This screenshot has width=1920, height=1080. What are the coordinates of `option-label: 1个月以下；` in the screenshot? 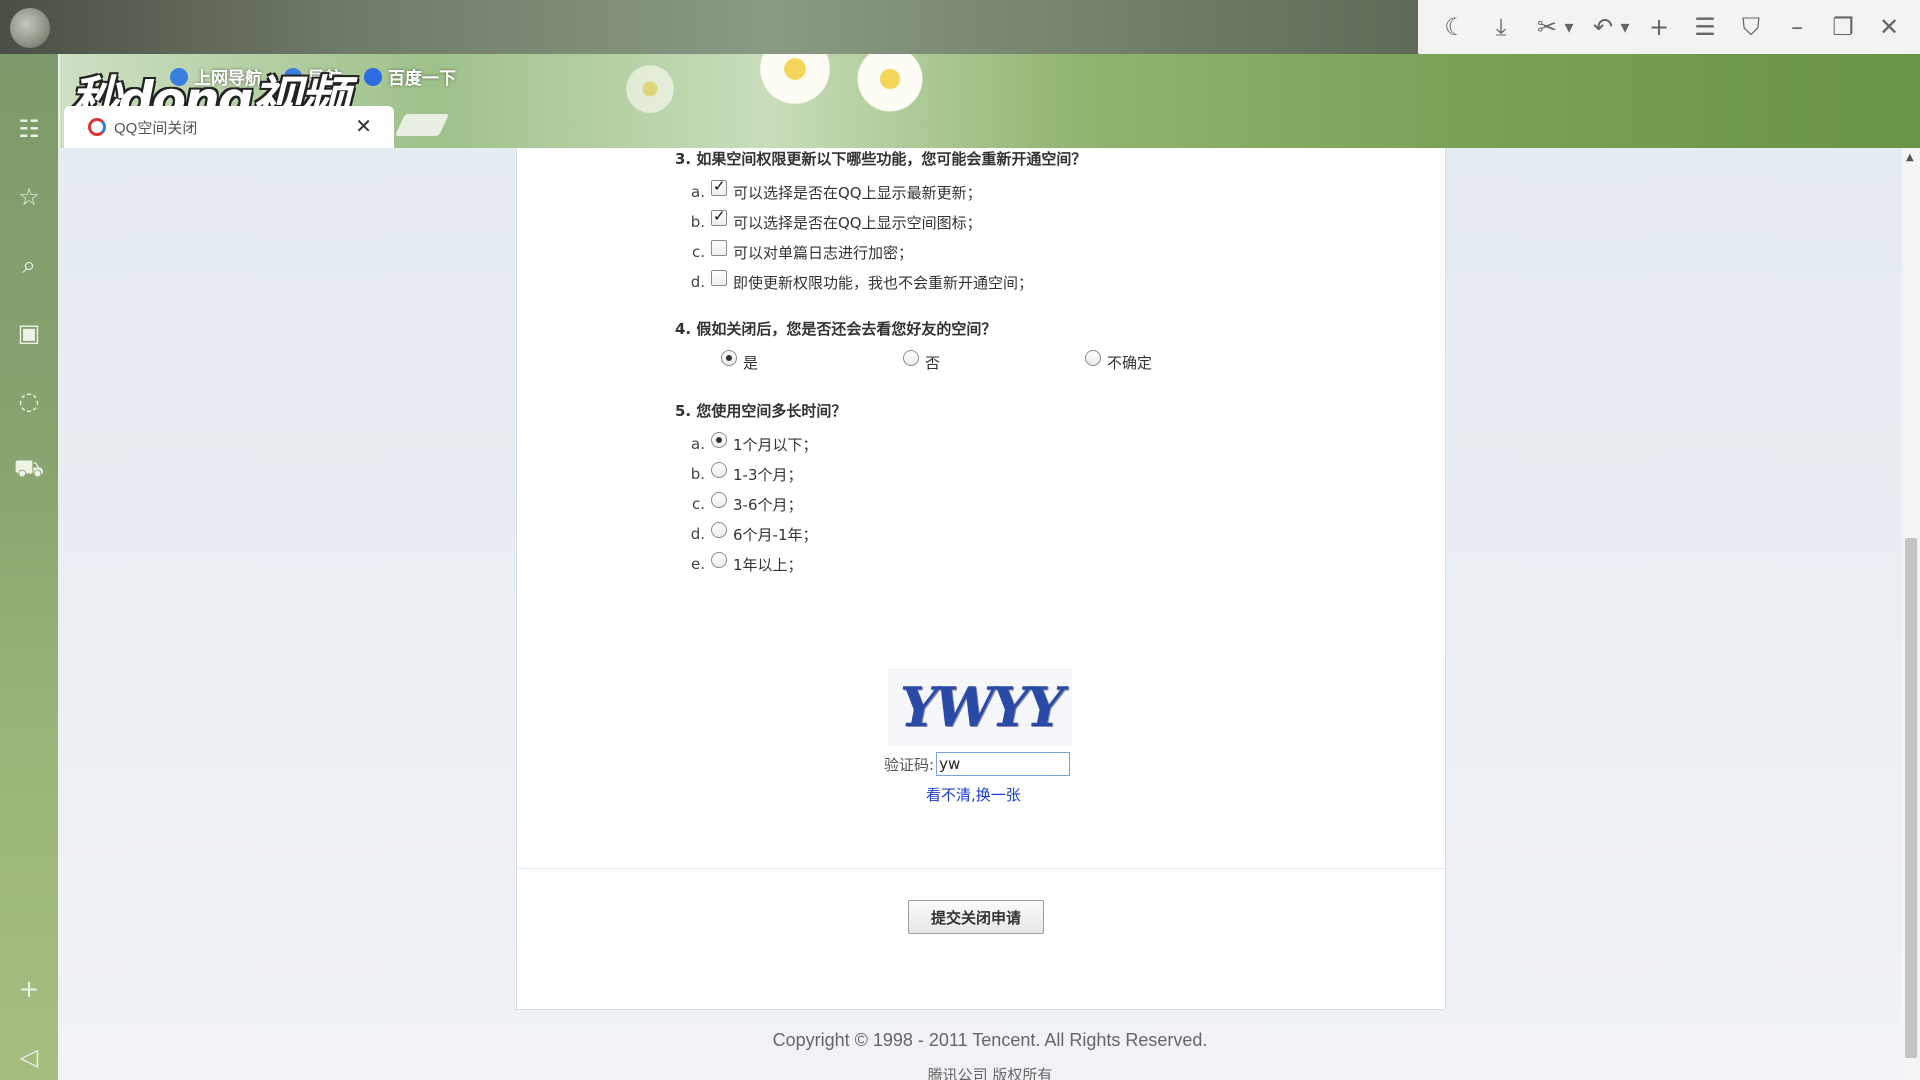 It's located at (775, 444).